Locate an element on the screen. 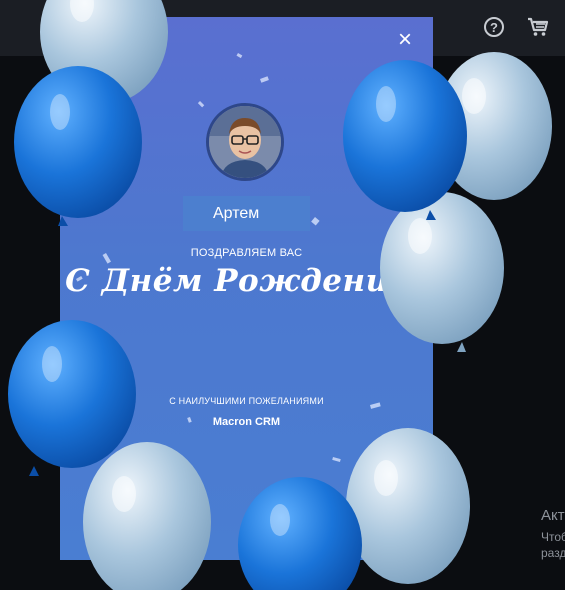 The height and width of the screenshot is (590, 565). recipient-name-field: Артем is located at coordinates (246, 213).